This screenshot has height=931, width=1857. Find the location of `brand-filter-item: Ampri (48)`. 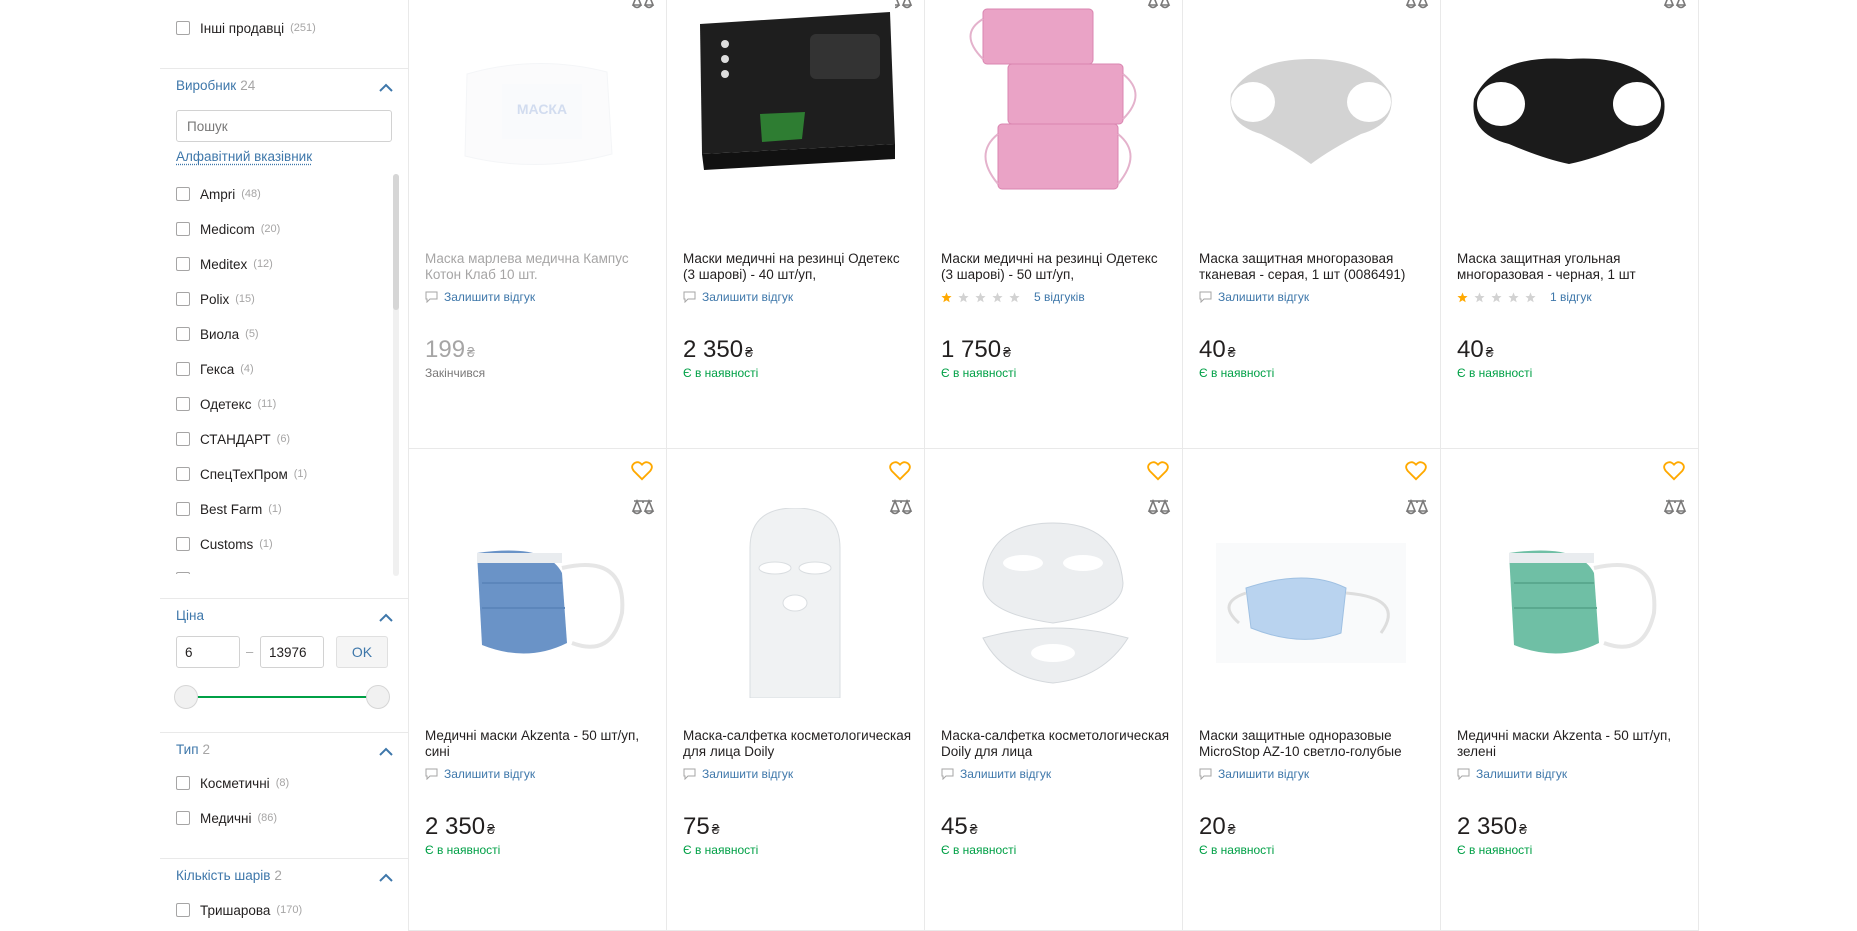

brand-filter-item: Ampri (48) is located at coordinates (218, 194).